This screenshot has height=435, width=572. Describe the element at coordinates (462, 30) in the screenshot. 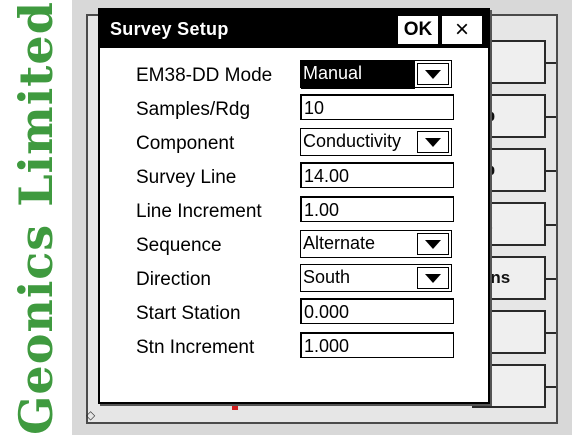

I see `close-button: ×` at that location.